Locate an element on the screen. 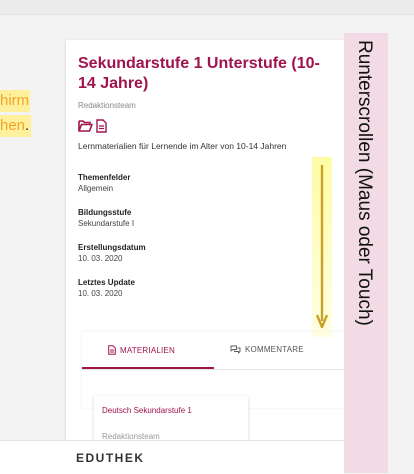 The width and height of the screenshot is (414, 474). scroll-arrow is located at coordinates (322, 247).